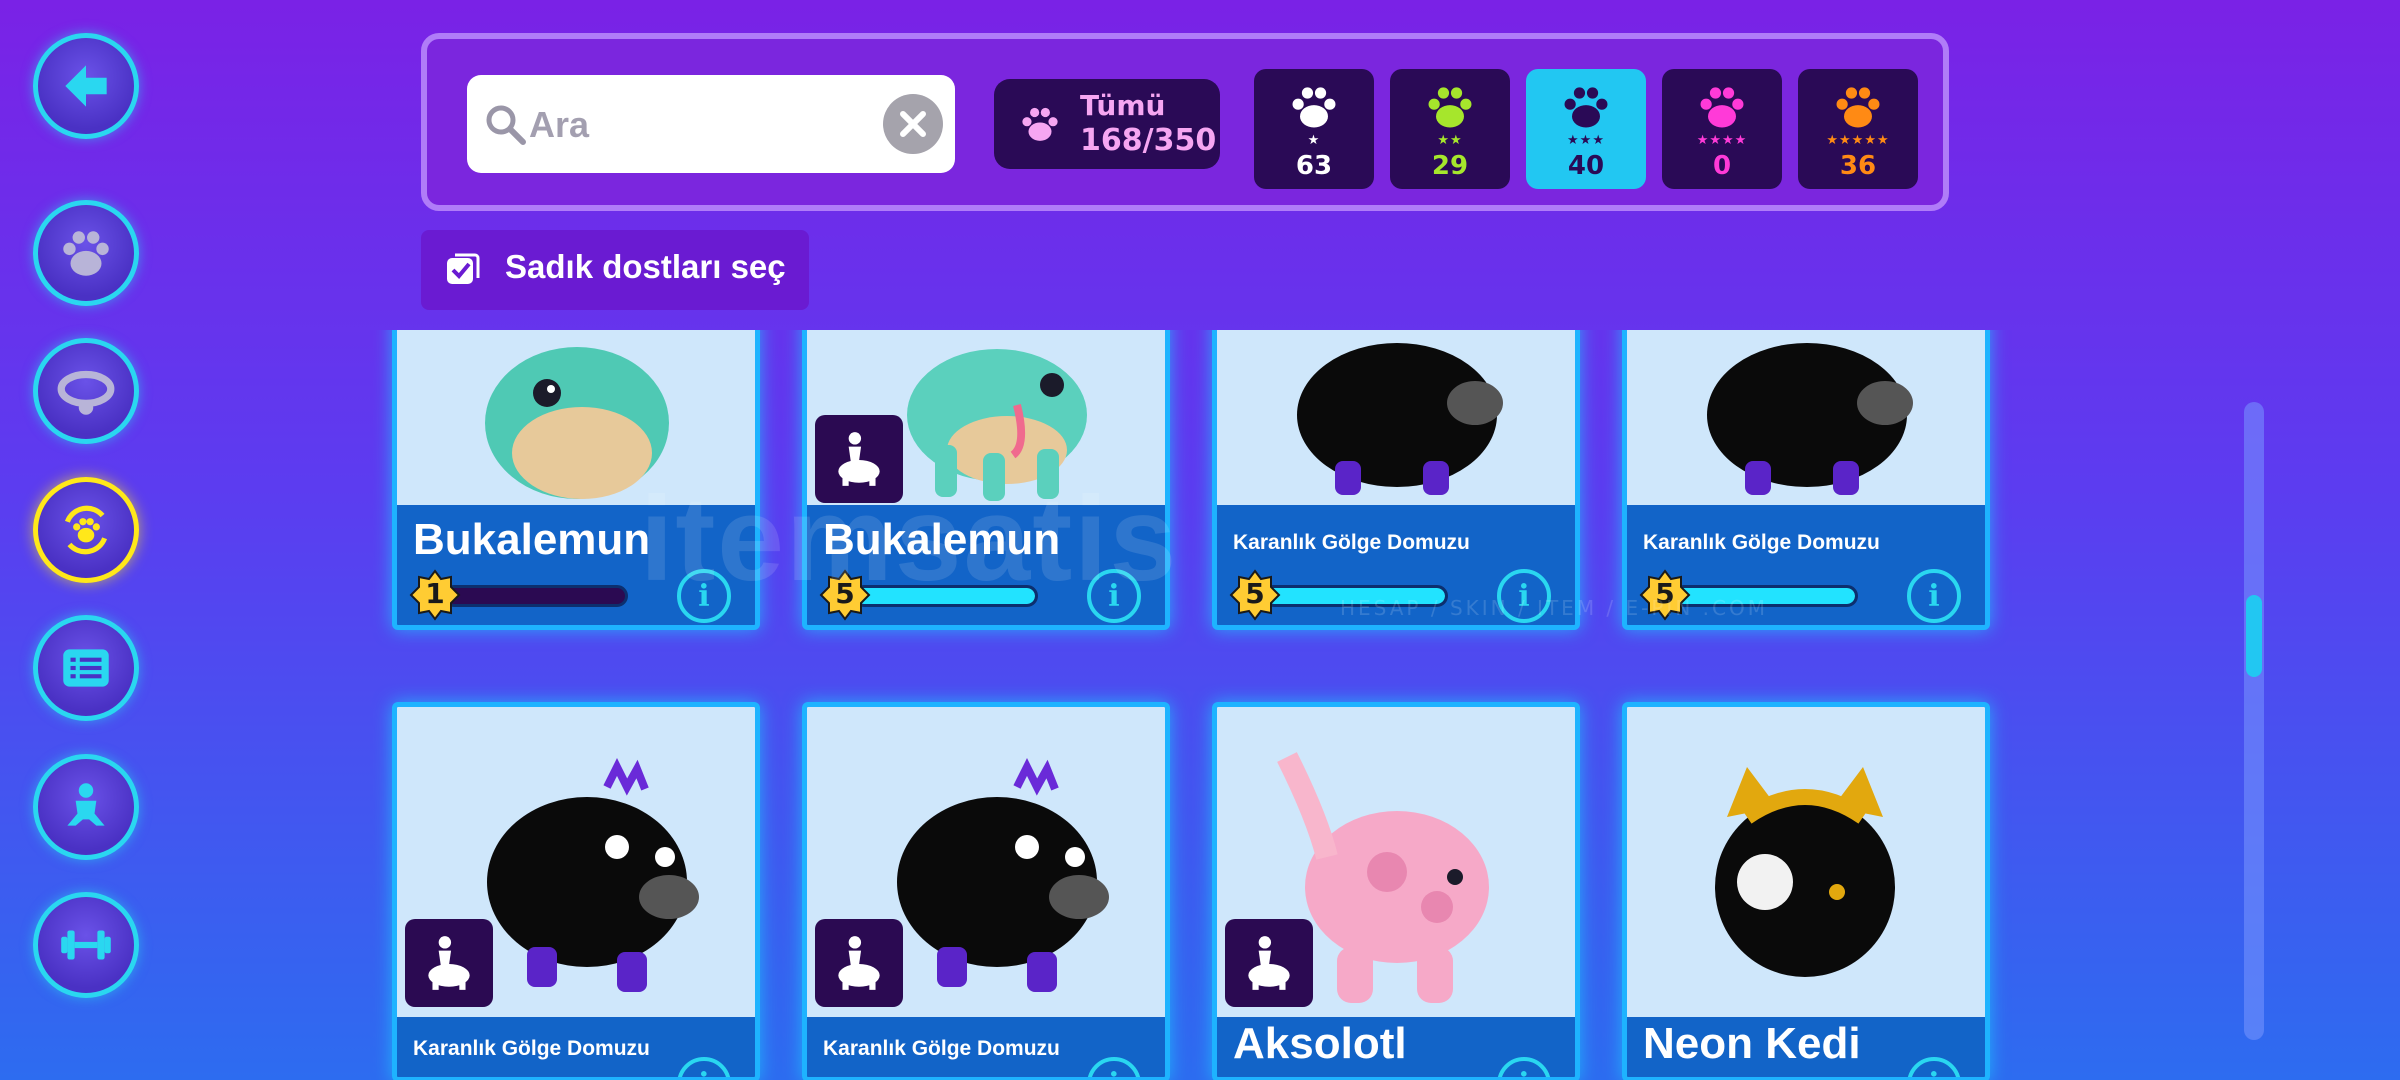 This screenshot has width=2400, height=1080. I want to click on collar-icon, so click(86, 392).